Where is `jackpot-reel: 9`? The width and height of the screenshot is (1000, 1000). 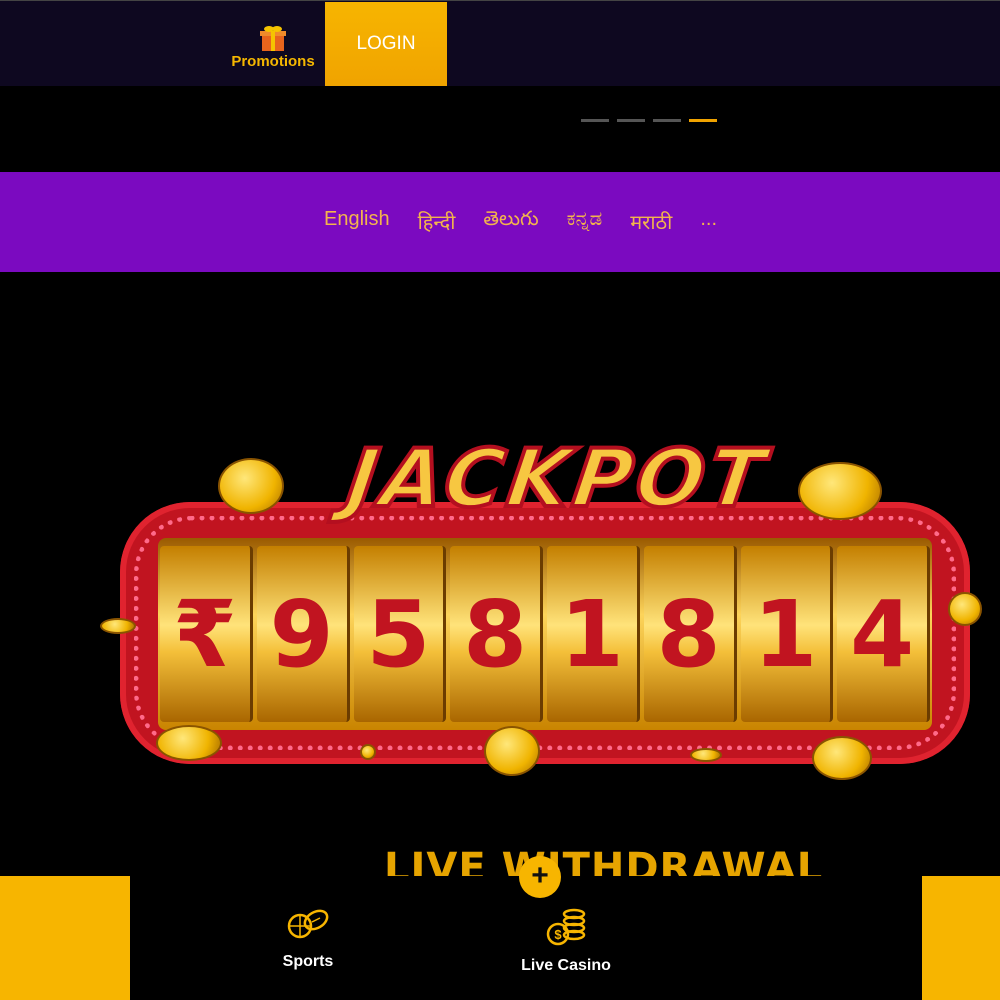 jackpot-reel: 9 is located at coordinates (303, 634).